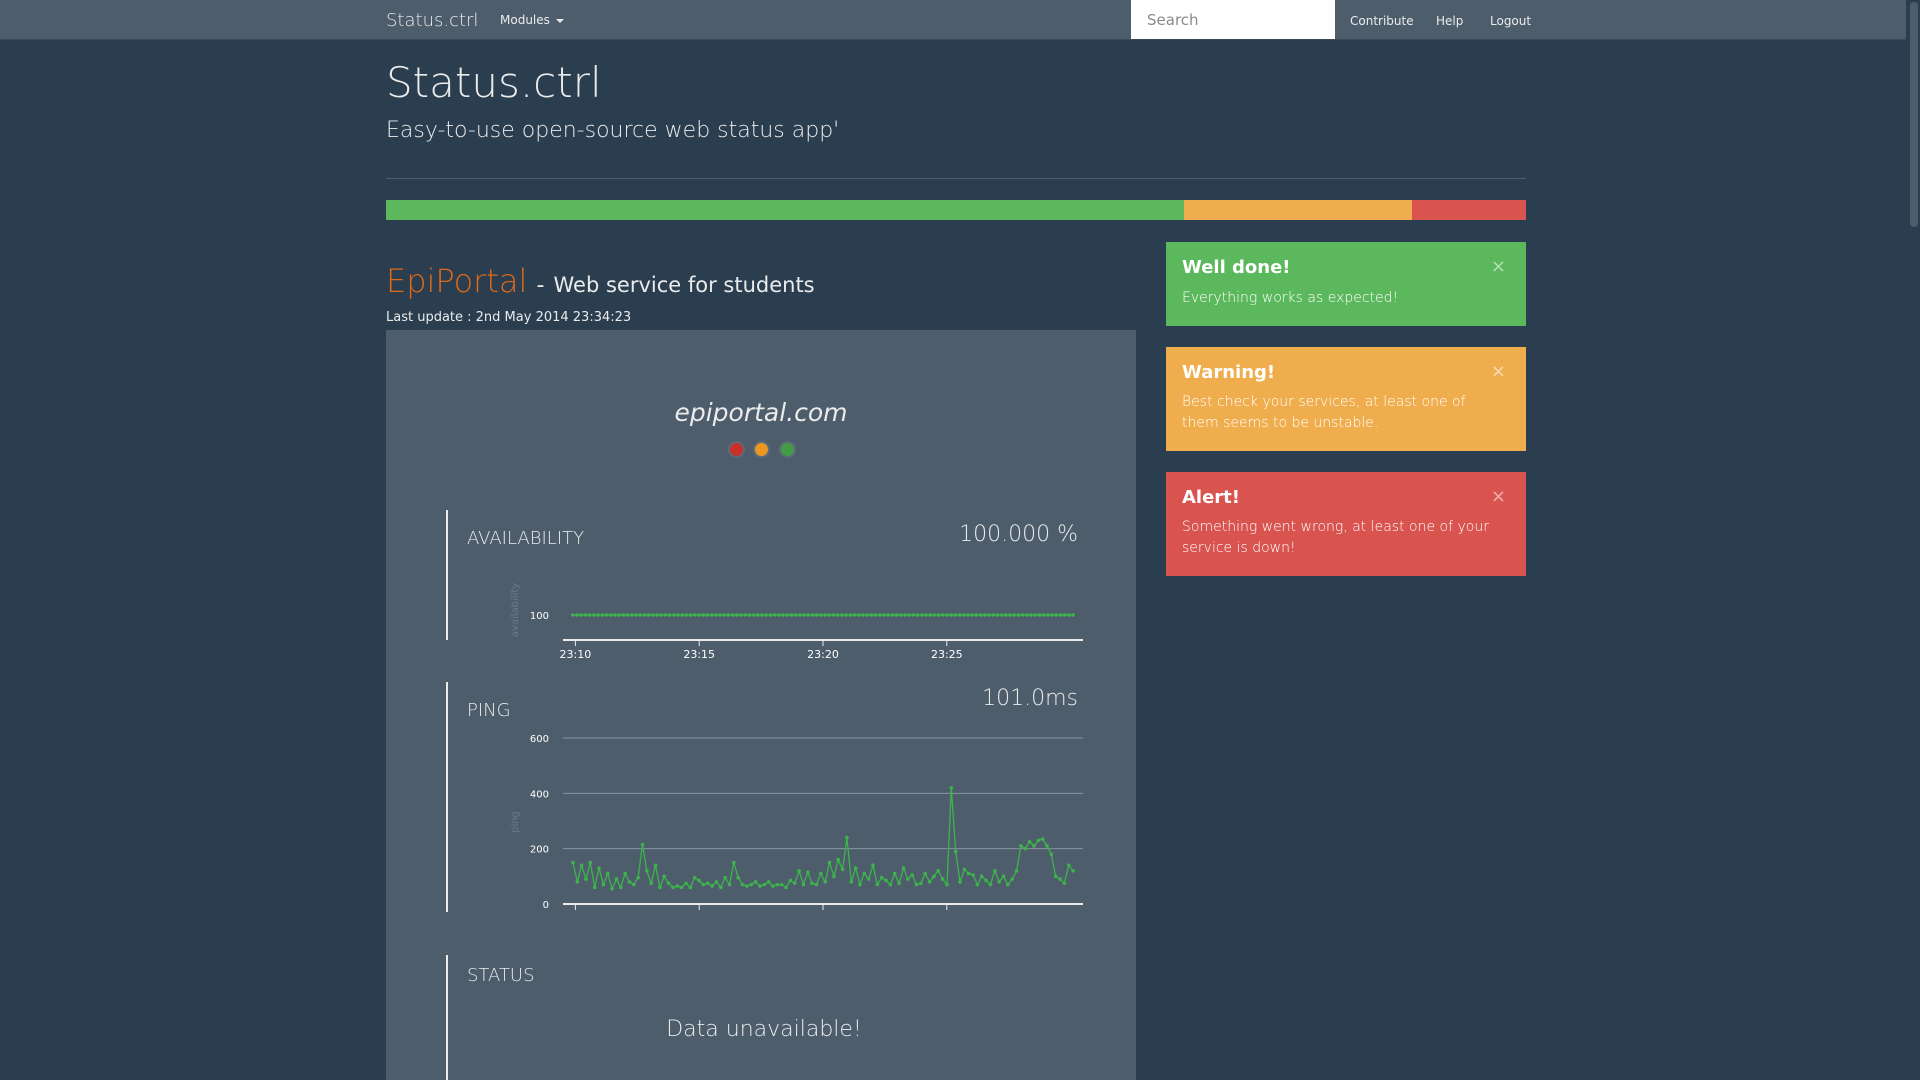 This screenshot has height=1080, width=1920. Describe the element at coordinates (1236, 267) in the screenshot. I see `alert-success-title: Well done!` at that location.